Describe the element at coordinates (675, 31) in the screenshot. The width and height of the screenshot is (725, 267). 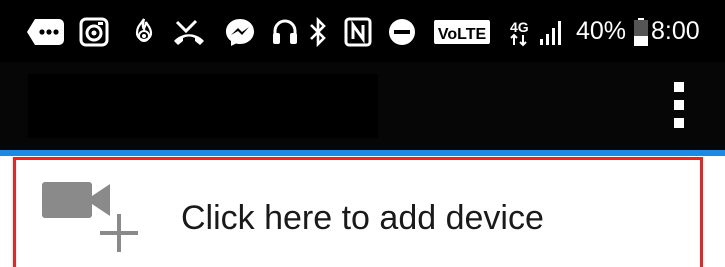
I see `clock: 8:00` at that location.